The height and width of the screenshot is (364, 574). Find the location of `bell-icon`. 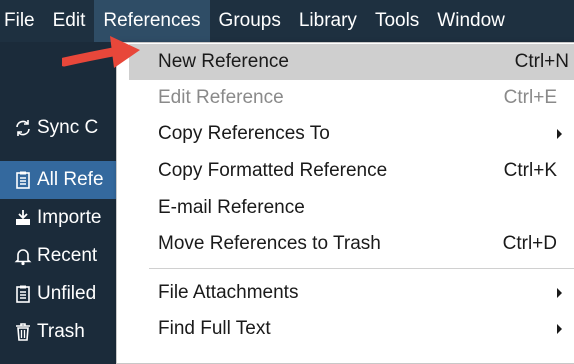

bell-icon is located at coordinates (23, 256).